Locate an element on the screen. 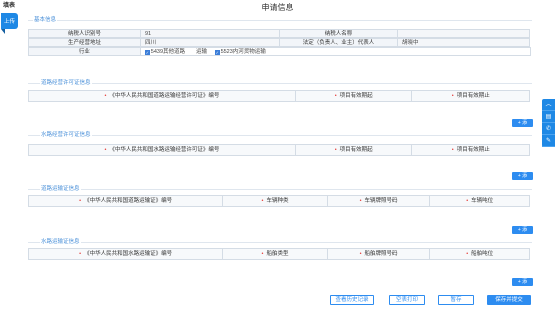 Image resolution: width=555 pixels, height=310 pixels. section-title-water-license: 水路经营许可证信息 is located at coordinates (66, 134).